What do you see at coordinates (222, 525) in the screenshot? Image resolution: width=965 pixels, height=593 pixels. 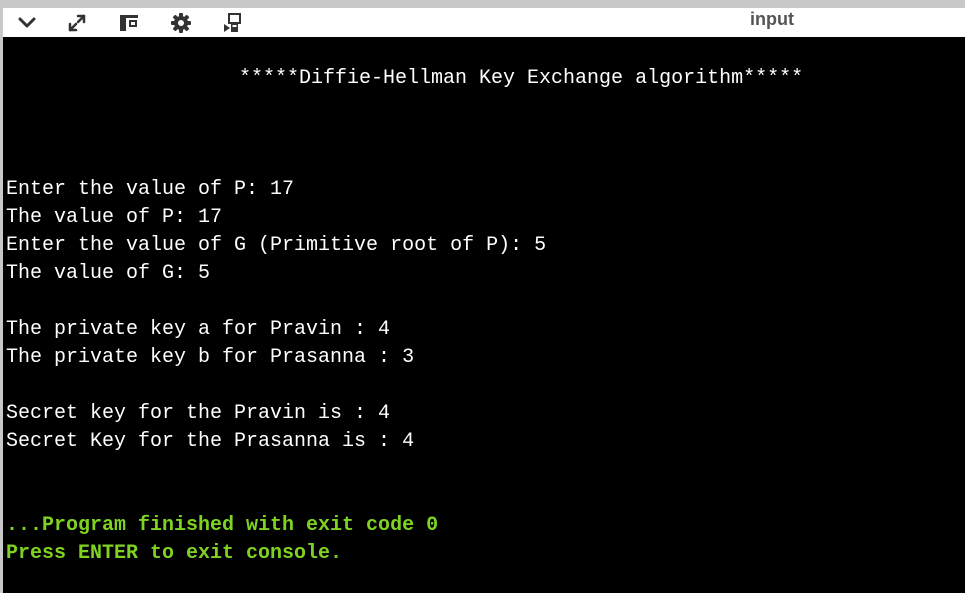 I see `exit-status-line: ...Program finished with exit code 0` at bounding box center [222, 525].